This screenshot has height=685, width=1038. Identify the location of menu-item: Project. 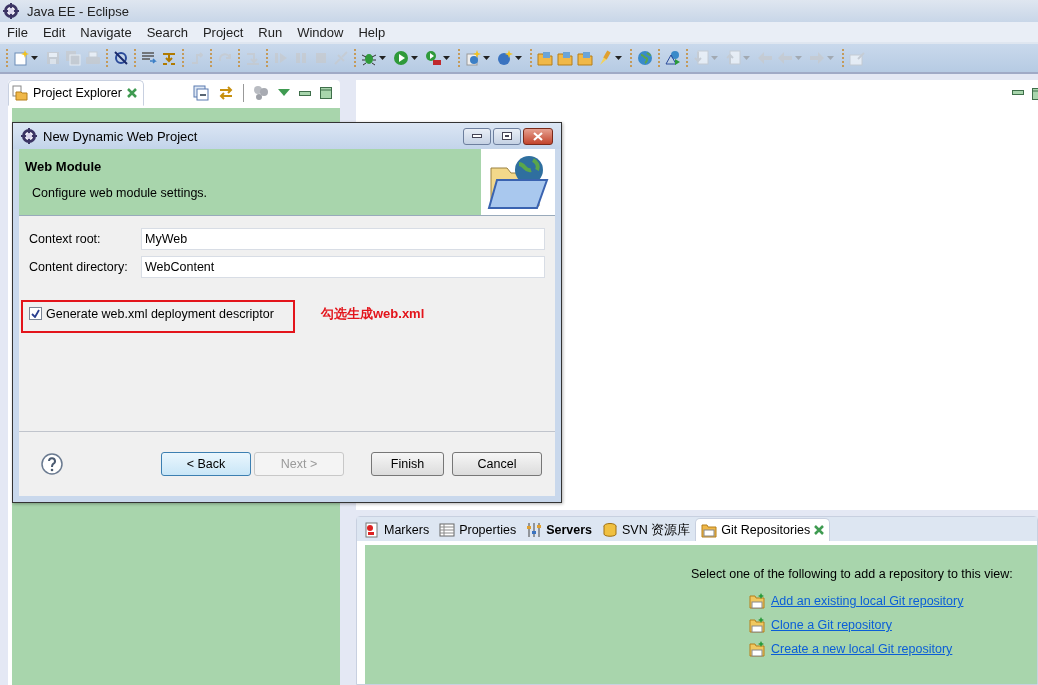
(223, 32).